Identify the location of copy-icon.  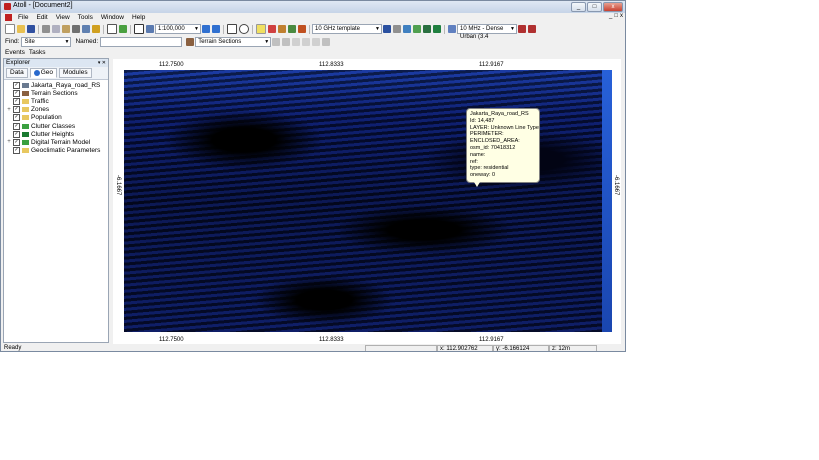
(56, 29).